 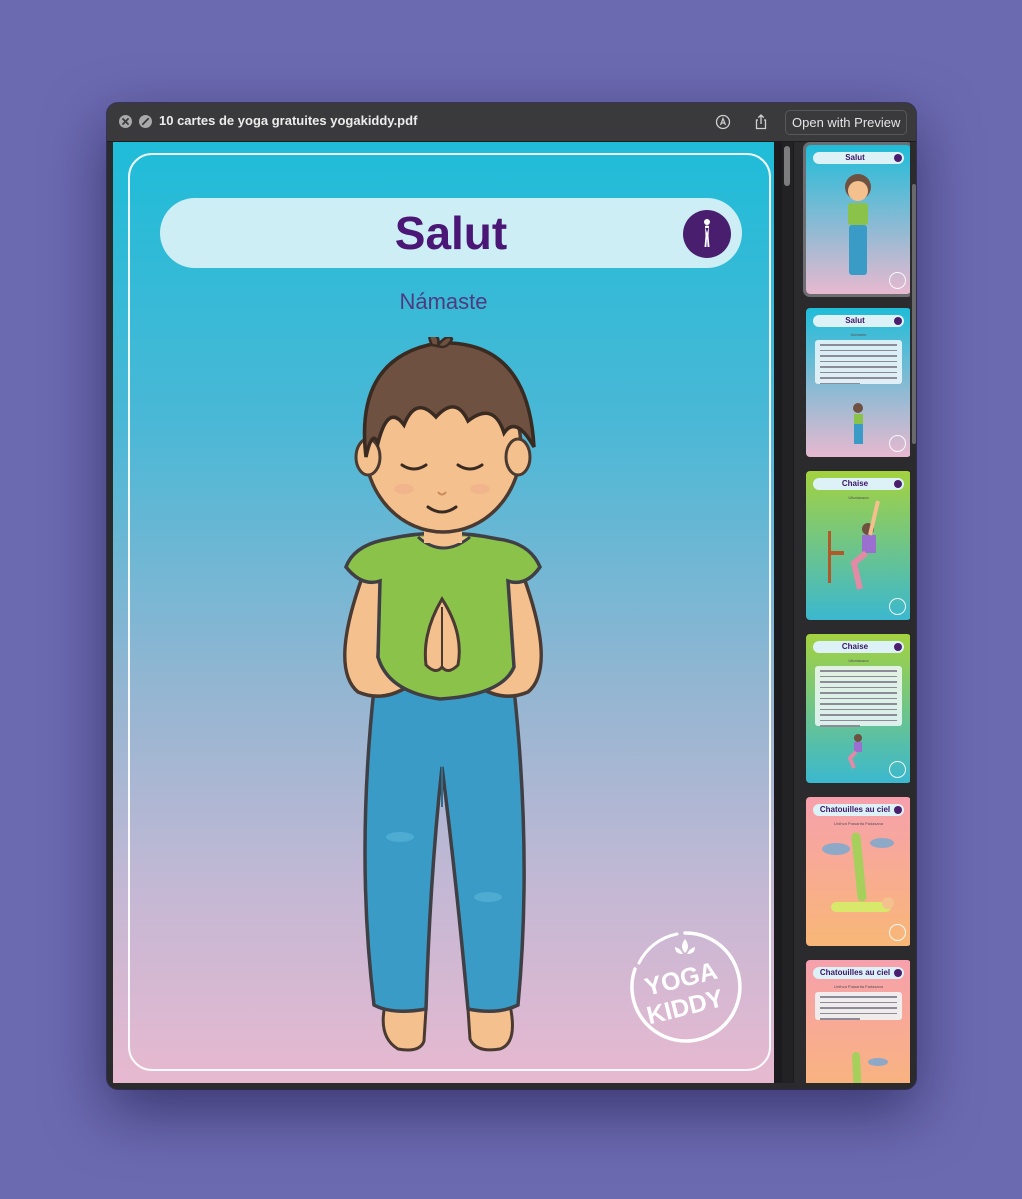 I want to click on markup-icon, so click(x=723, y=122).